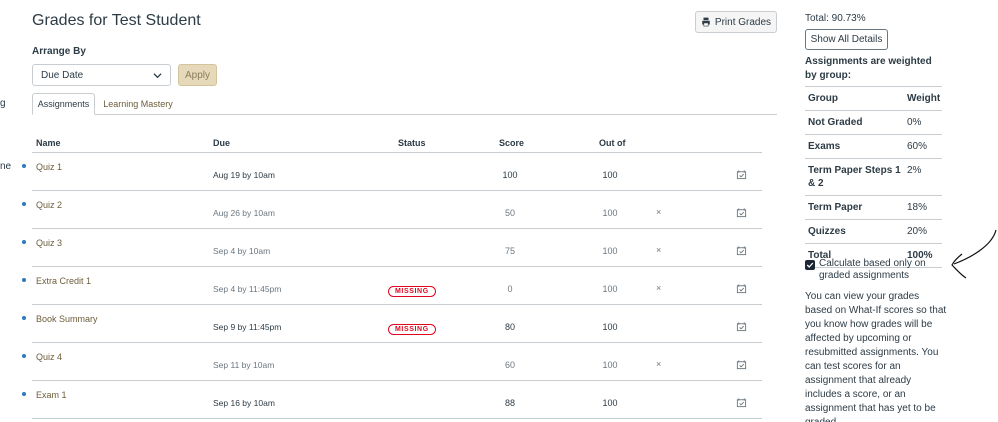 This screenshot has height=422, width=998. I want to click on weights-group: Term Paper, so click(835, 207).